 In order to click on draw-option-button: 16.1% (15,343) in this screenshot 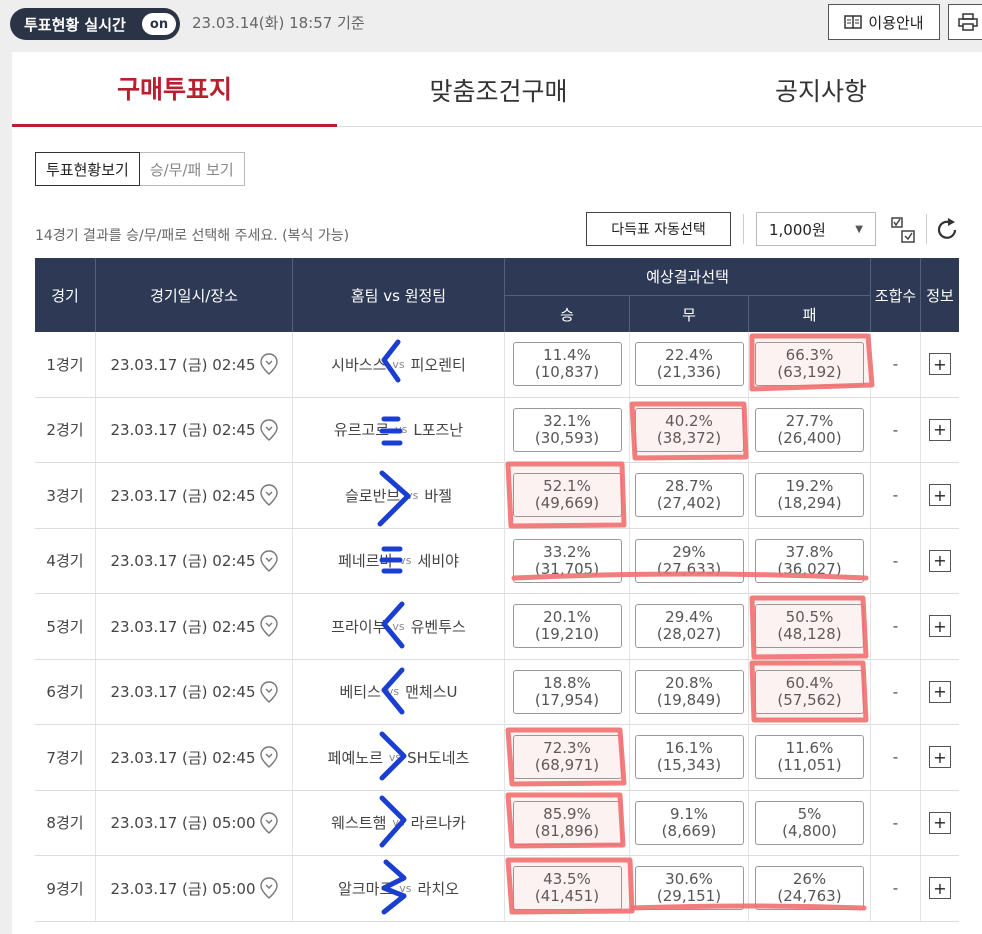, I will do `click(689, 757)`.